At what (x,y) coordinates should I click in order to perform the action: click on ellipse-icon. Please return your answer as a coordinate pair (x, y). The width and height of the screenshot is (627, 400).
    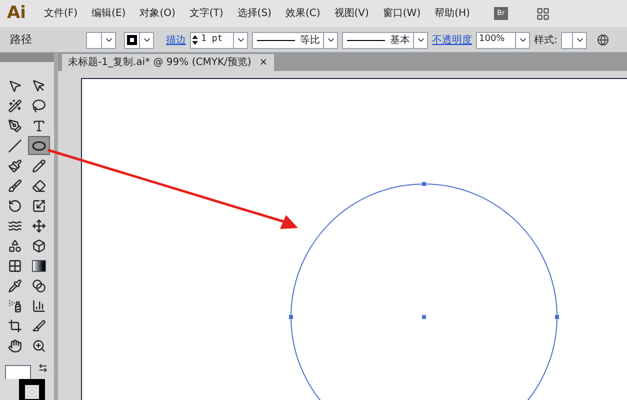
    Looking at the image, I should click on (39, 145).